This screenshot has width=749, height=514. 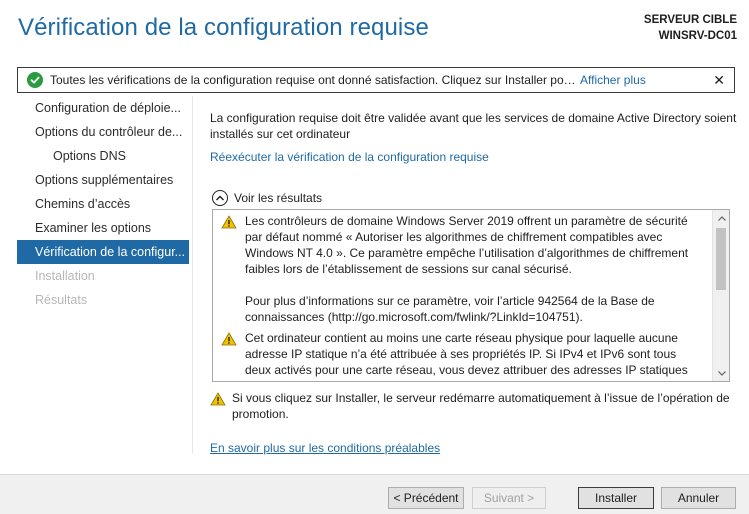 I want to click on view-results-toggle: Voir les résultats, so click(x=267, y=198).